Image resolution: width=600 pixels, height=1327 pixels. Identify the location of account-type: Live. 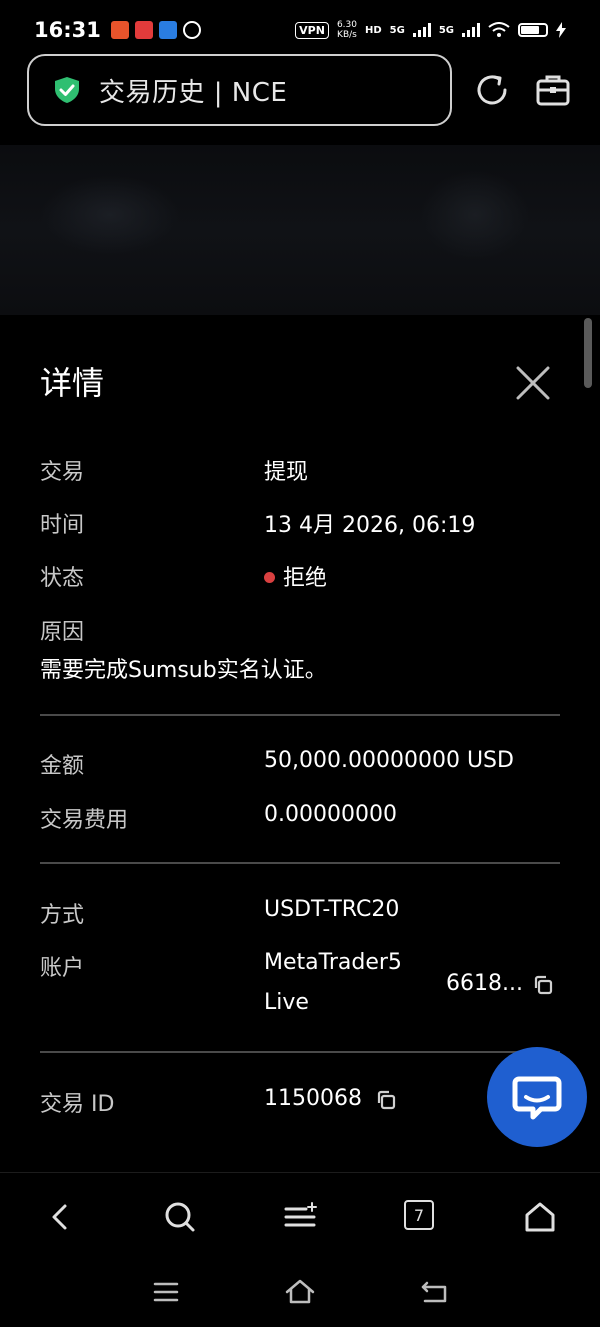
(286, 1002).